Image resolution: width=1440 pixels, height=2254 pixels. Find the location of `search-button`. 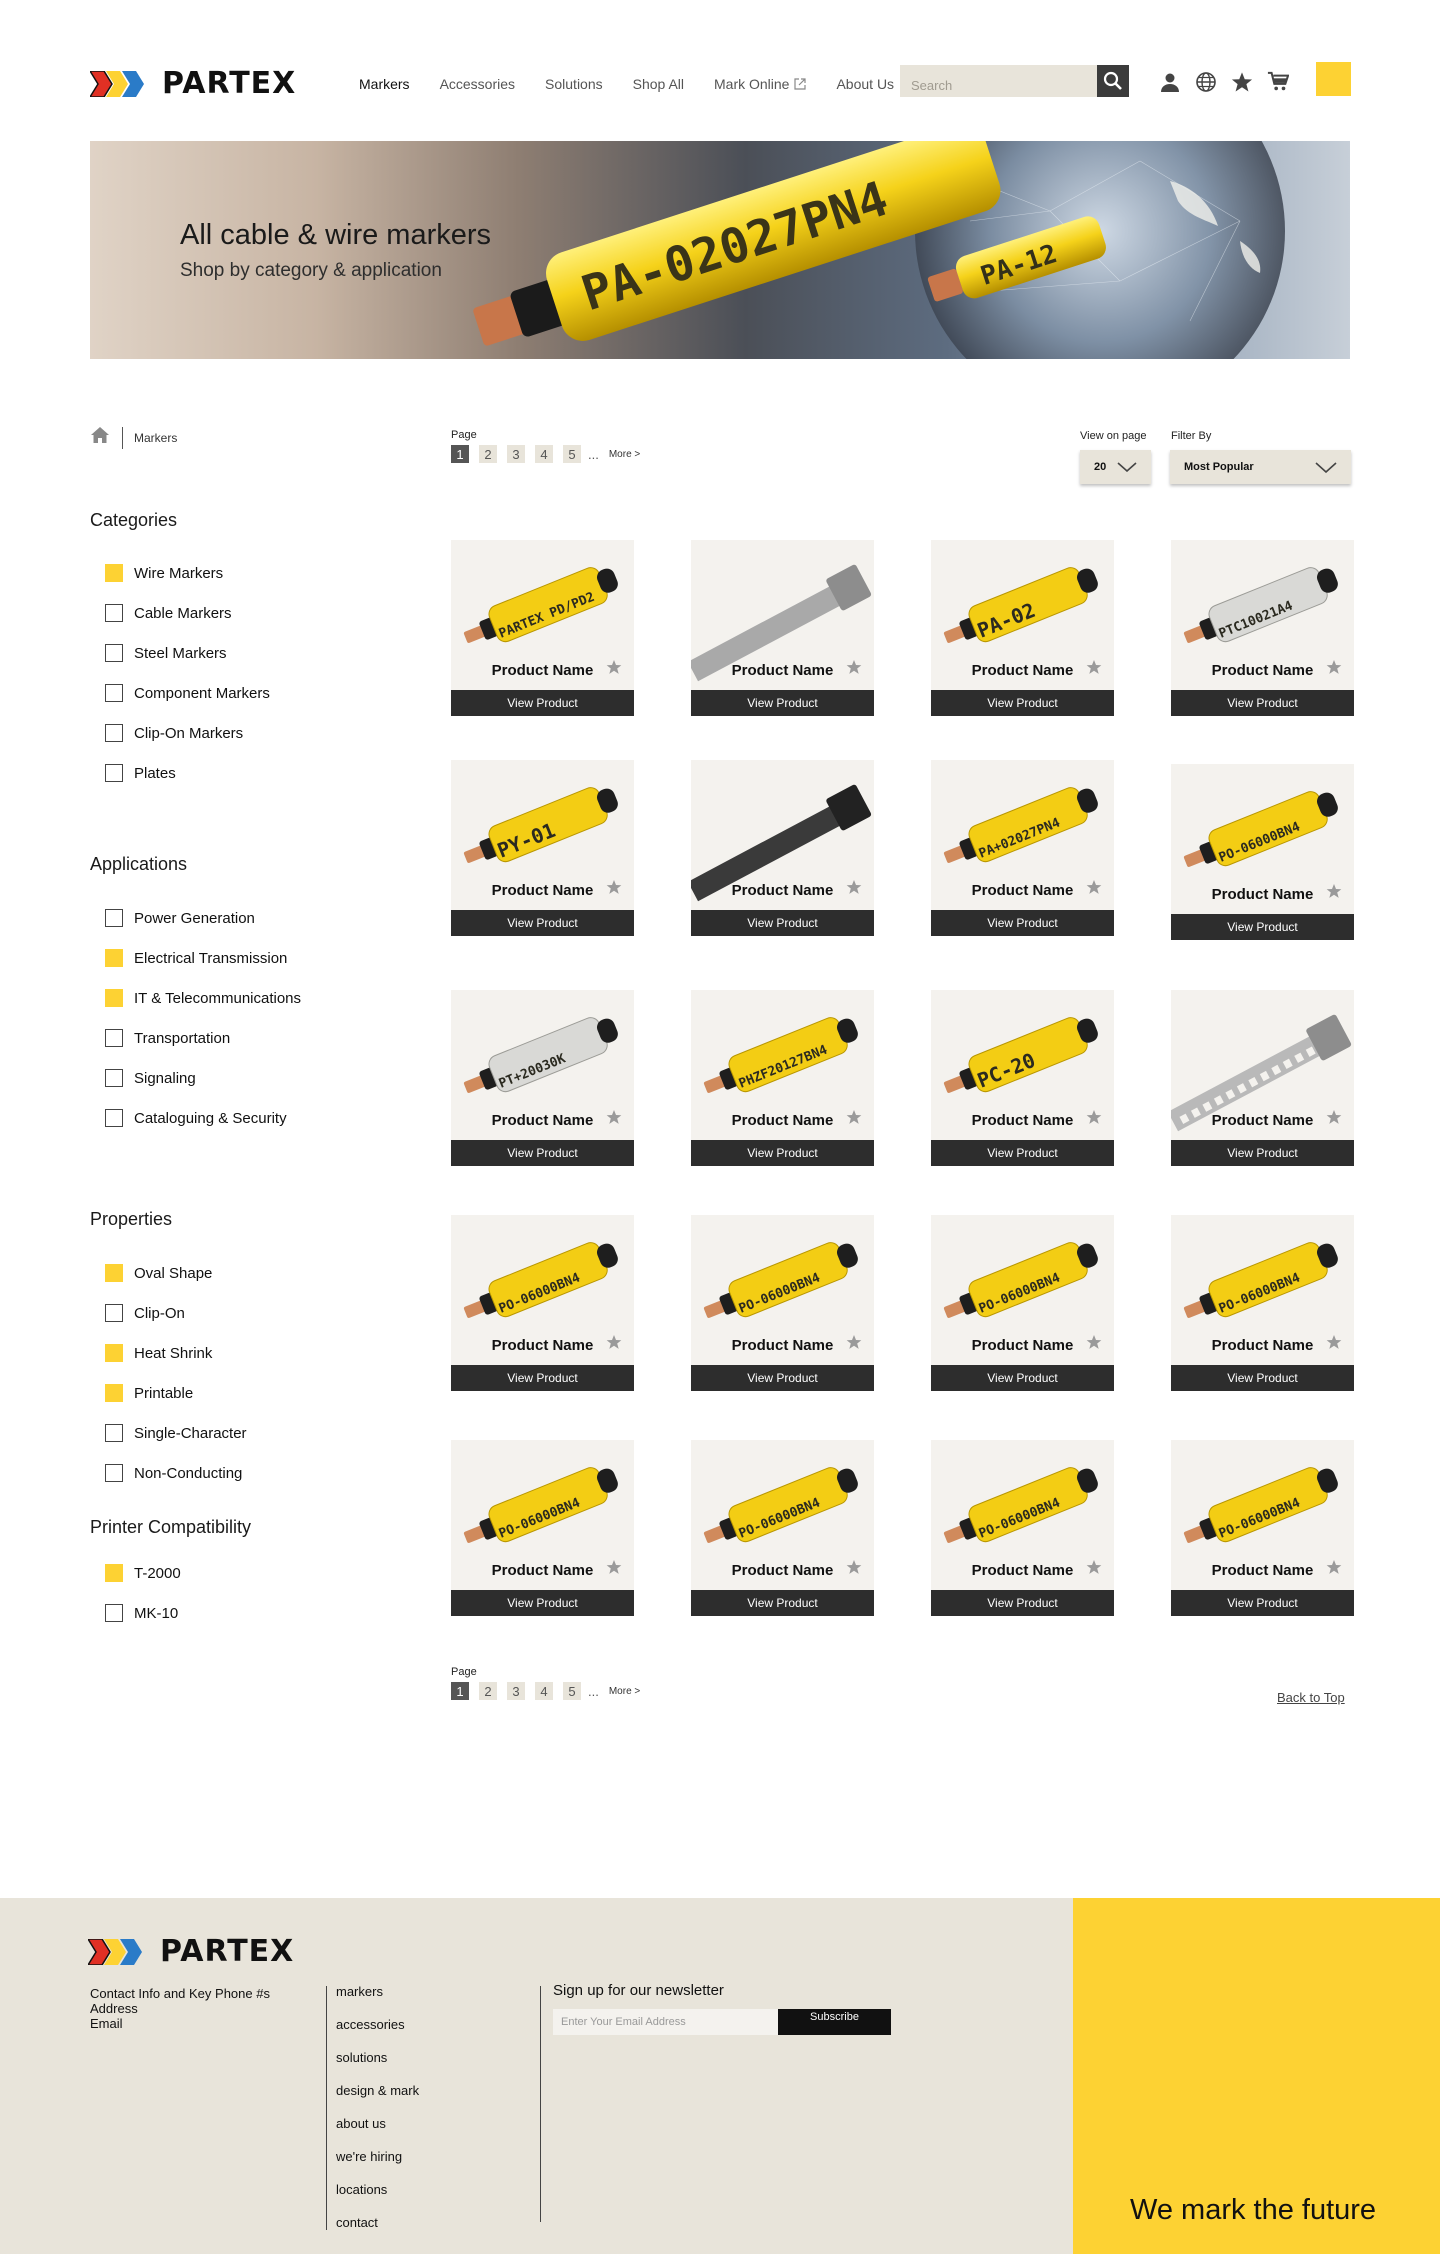

search-button is located at coordinates (1113, 81).